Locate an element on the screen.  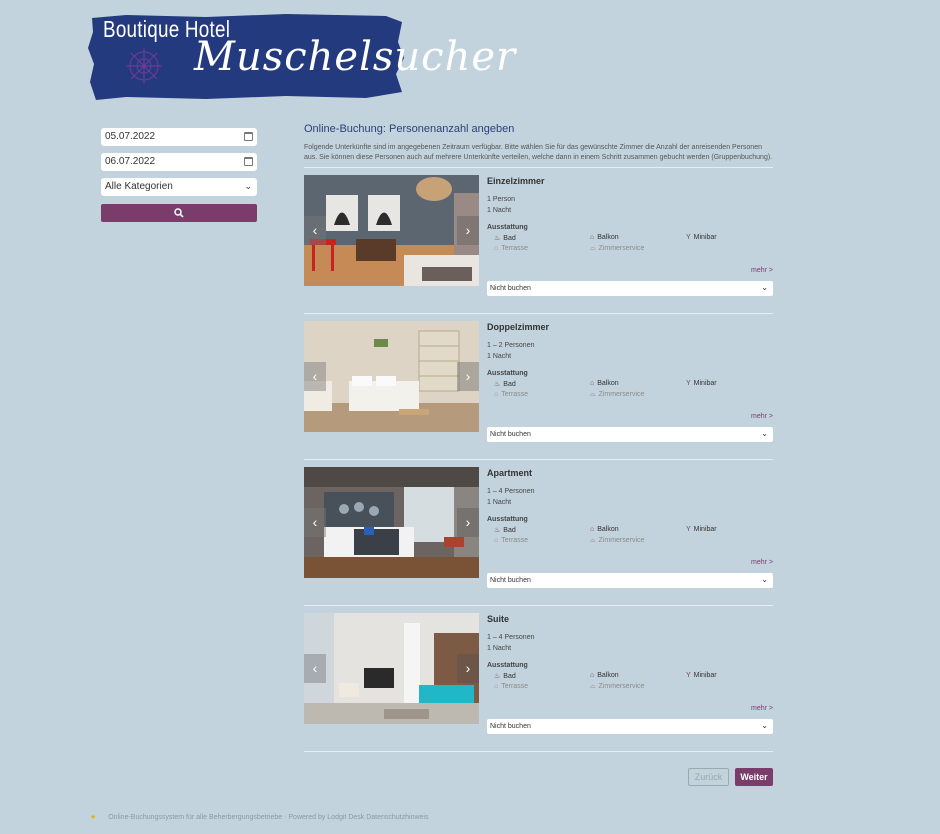
room-image-suite: ‹ › is located at coordinates (391, 668).